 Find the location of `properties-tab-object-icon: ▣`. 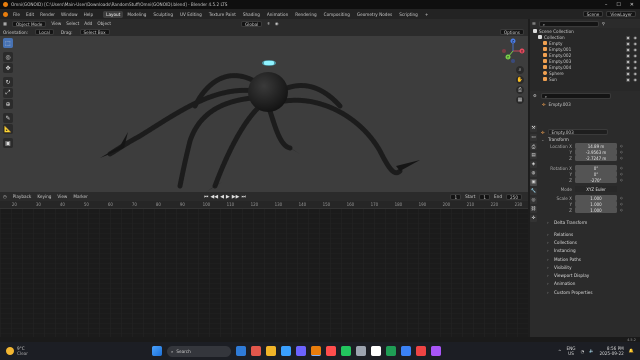

properties-tab-object-icon: ▣ is located at coordinates (533, 182).